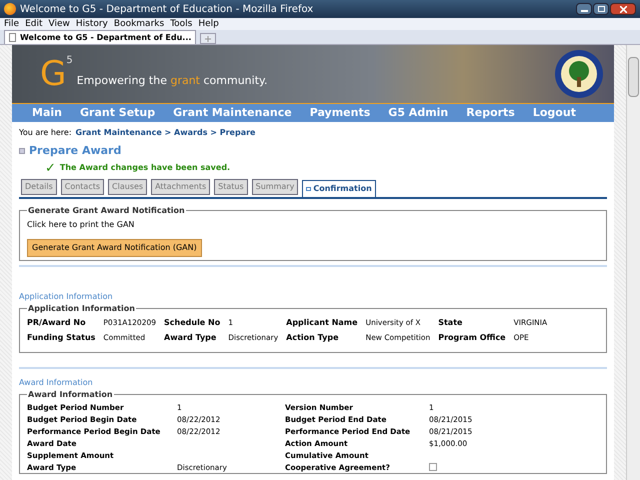  Describe the element at coordinates (313, 296) in the screenshot. I see `section-link: Application Information` at that location.